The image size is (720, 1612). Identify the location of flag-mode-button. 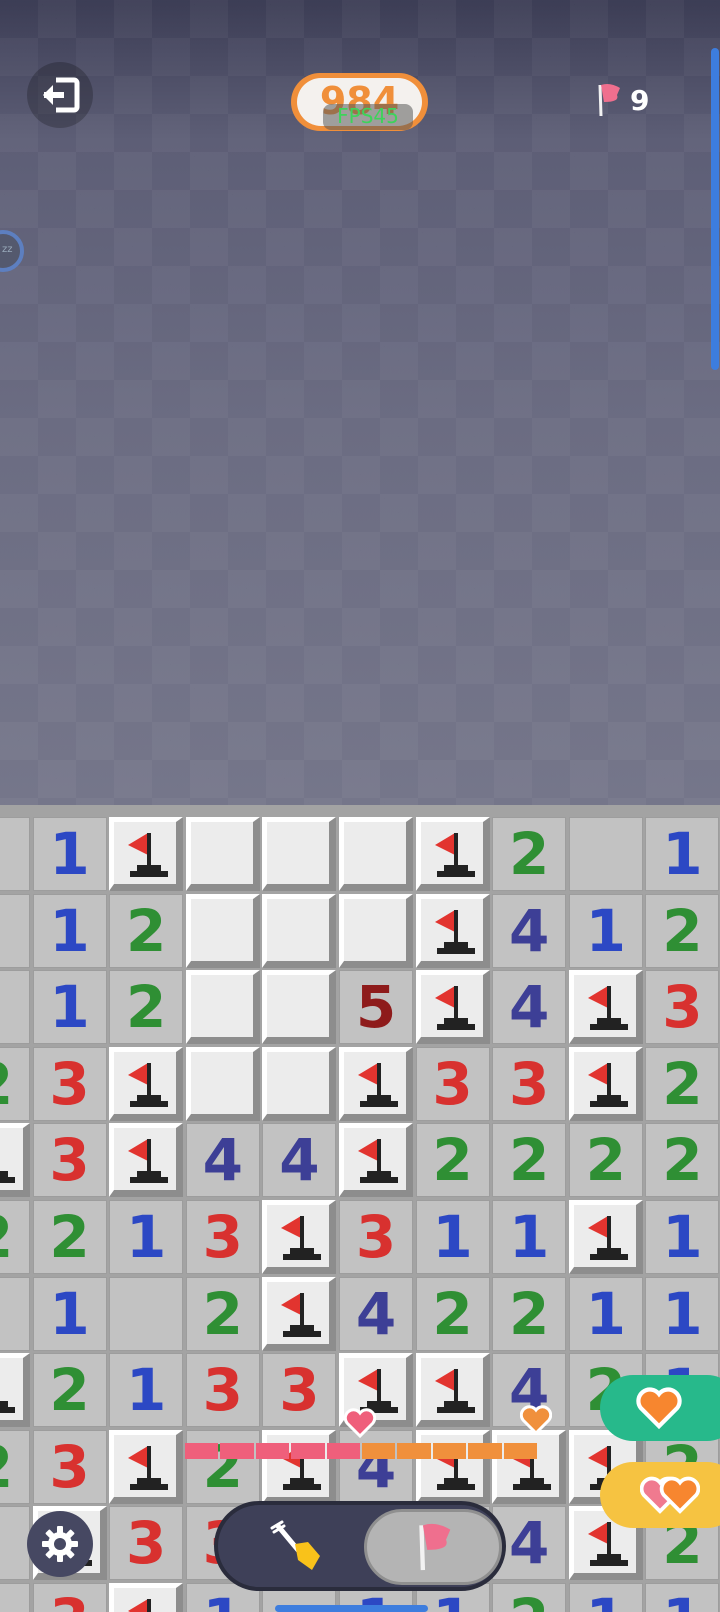
(433, 1547).